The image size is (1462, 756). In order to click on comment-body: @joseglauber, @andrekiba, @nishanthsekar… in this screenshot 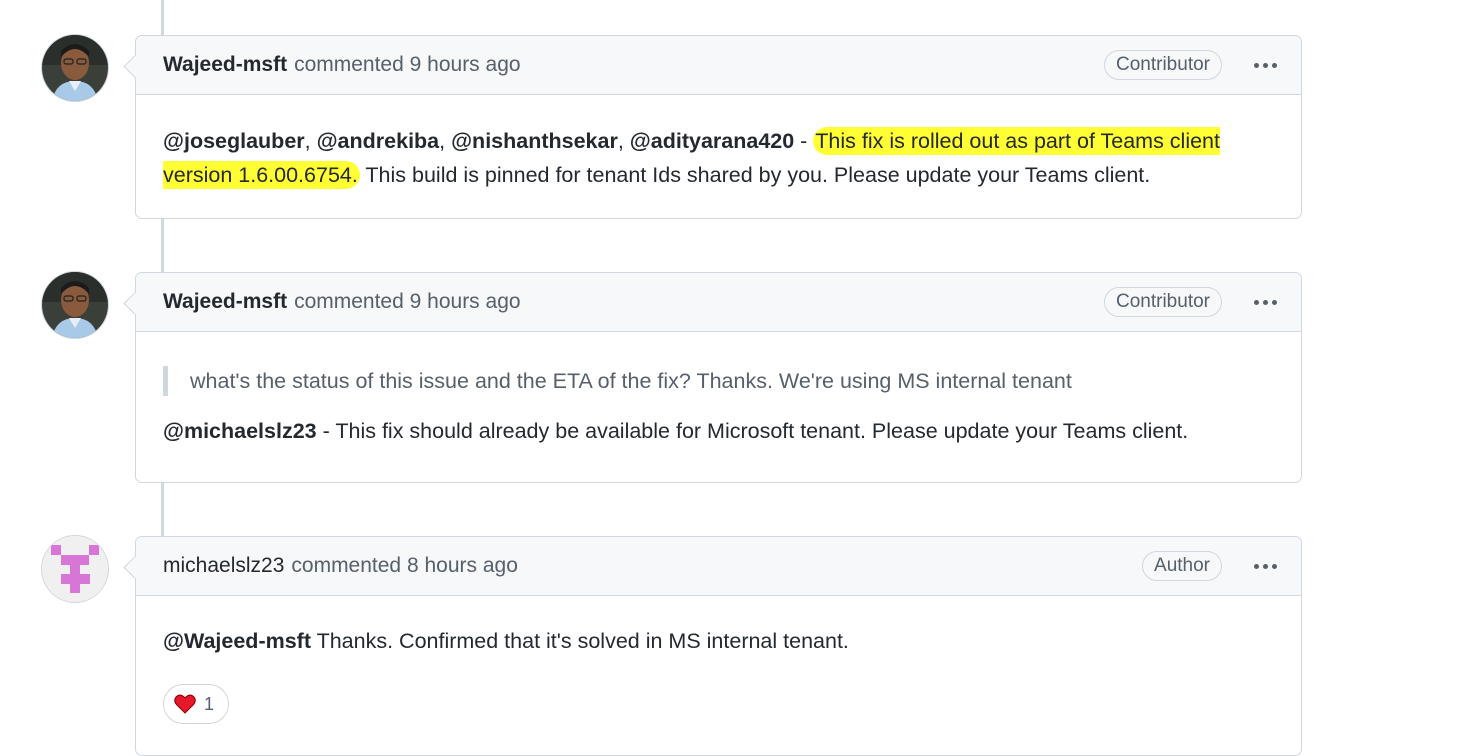, I will do `click(718, 143)`.